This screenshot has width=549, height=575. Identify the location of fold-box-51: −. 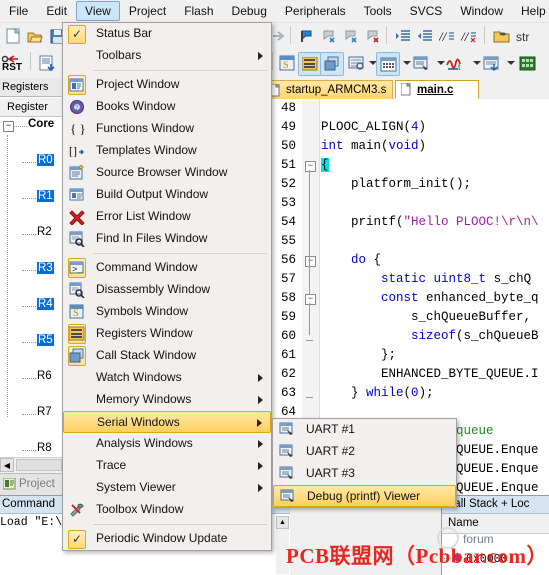
(310, 166).